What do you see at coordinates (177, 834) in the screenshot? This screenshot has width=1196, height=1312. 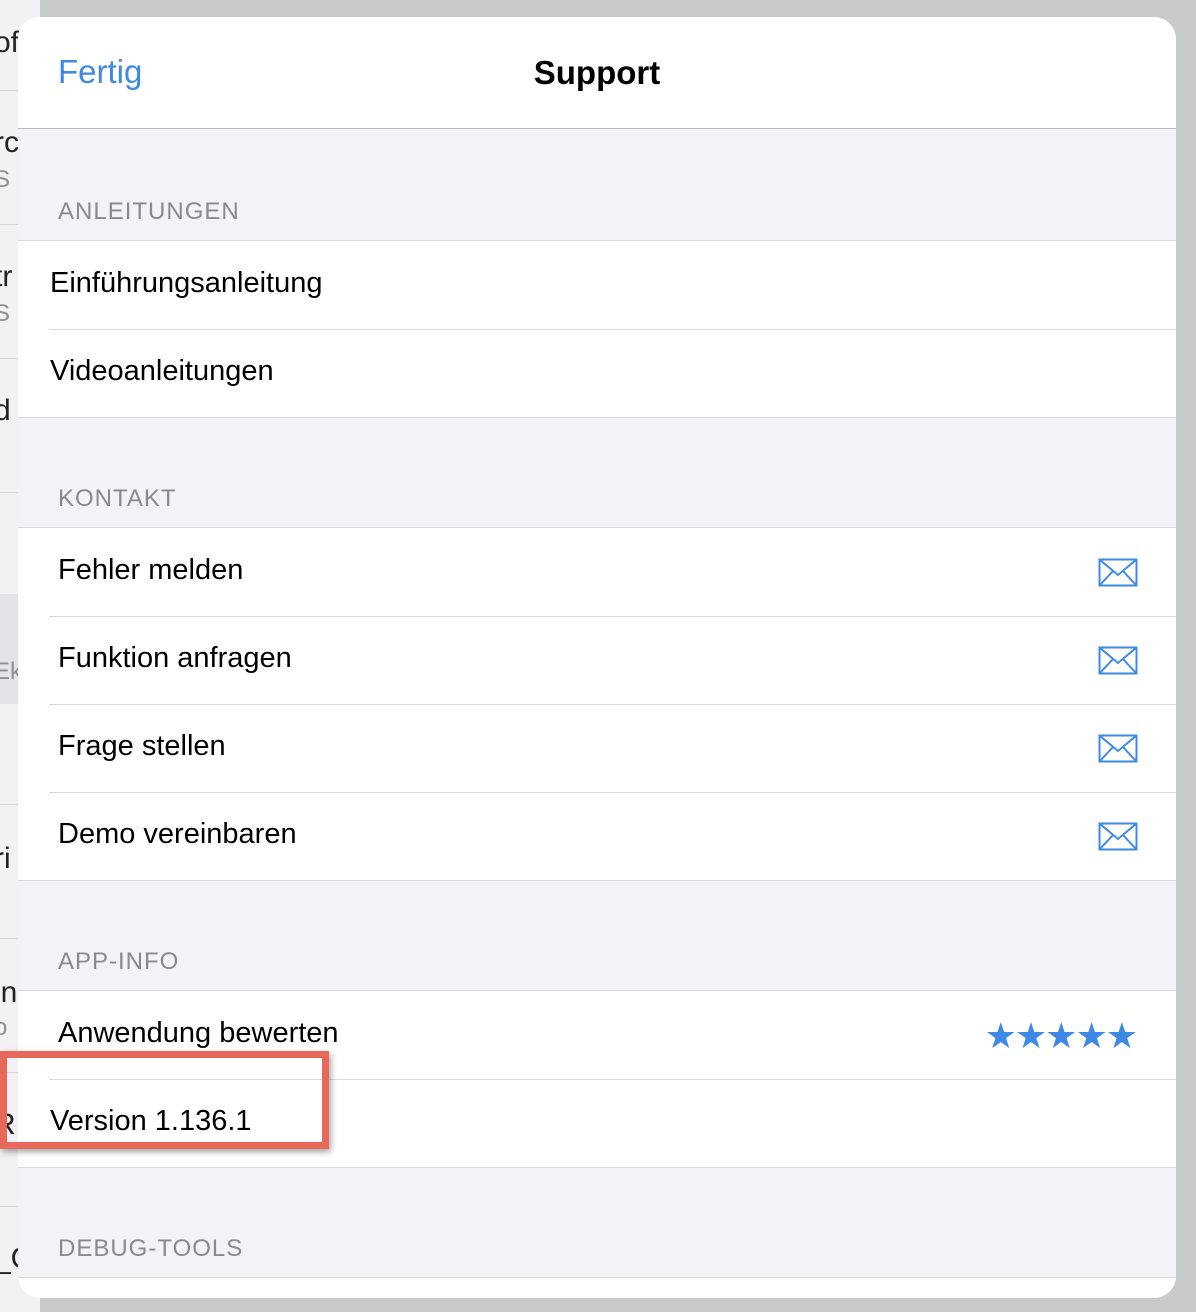 I see `list-item-label: Demo vereinbaren` at bounding box center [177, 834].